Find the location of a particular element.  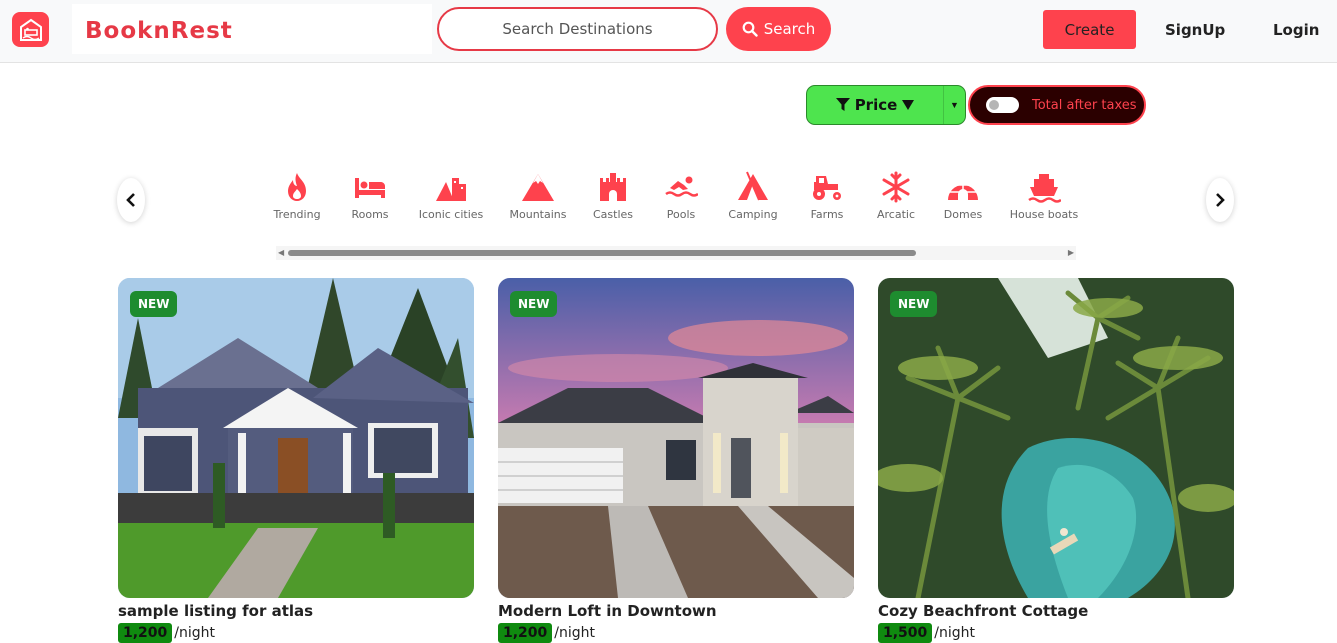

category-camping: Camping is located at coordinates (753, 195).